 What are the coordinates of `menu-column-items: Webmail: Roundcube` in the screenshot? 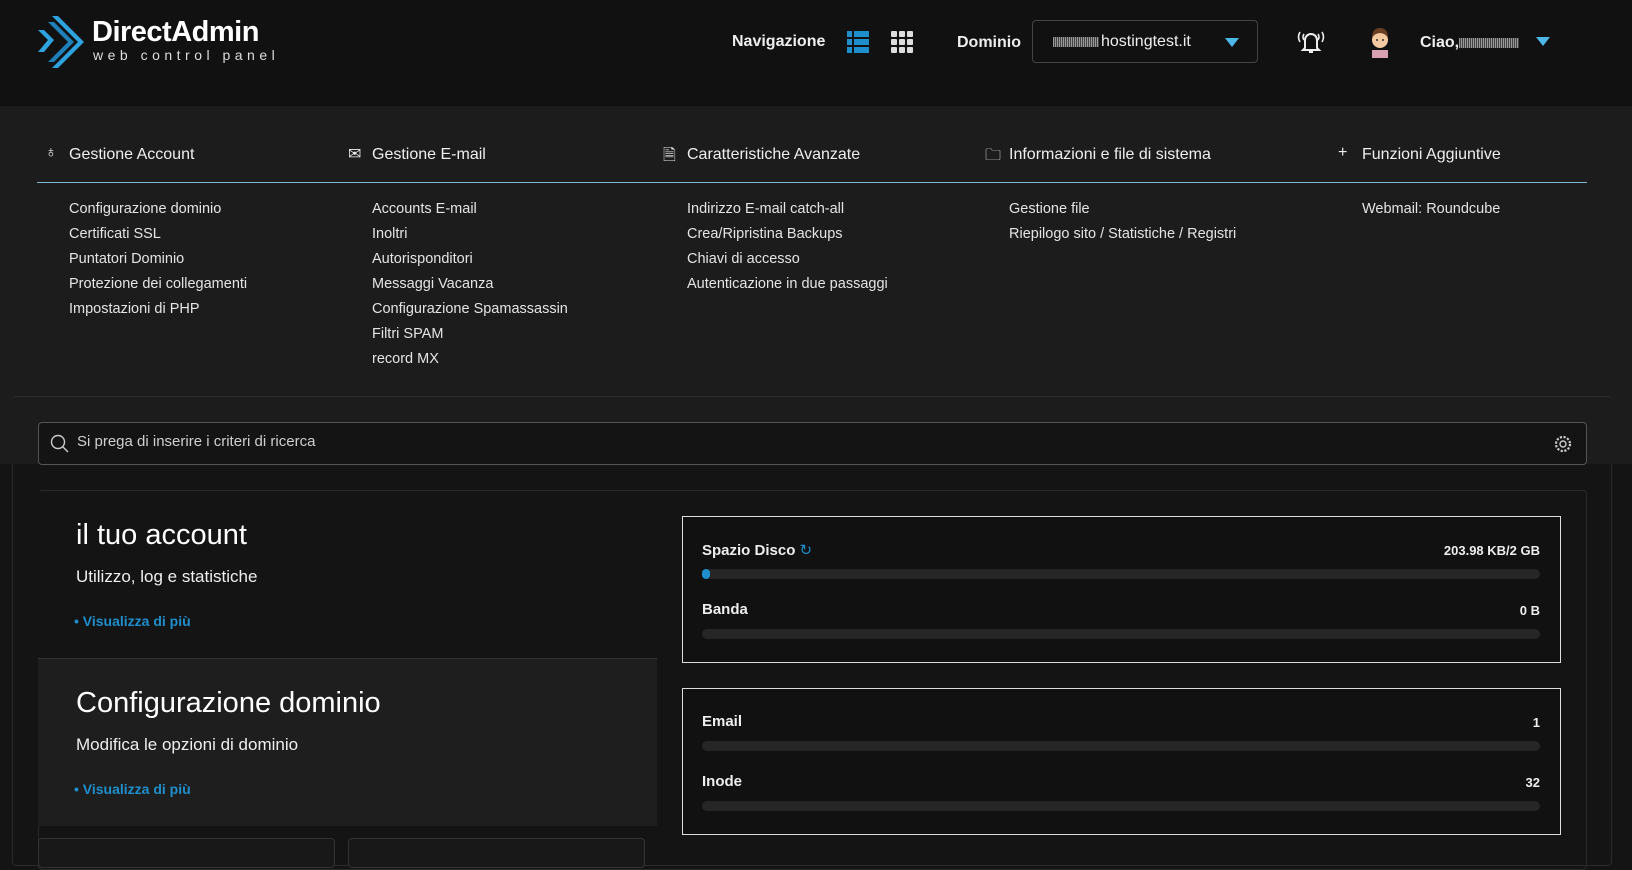 It's located at (1431, 212).